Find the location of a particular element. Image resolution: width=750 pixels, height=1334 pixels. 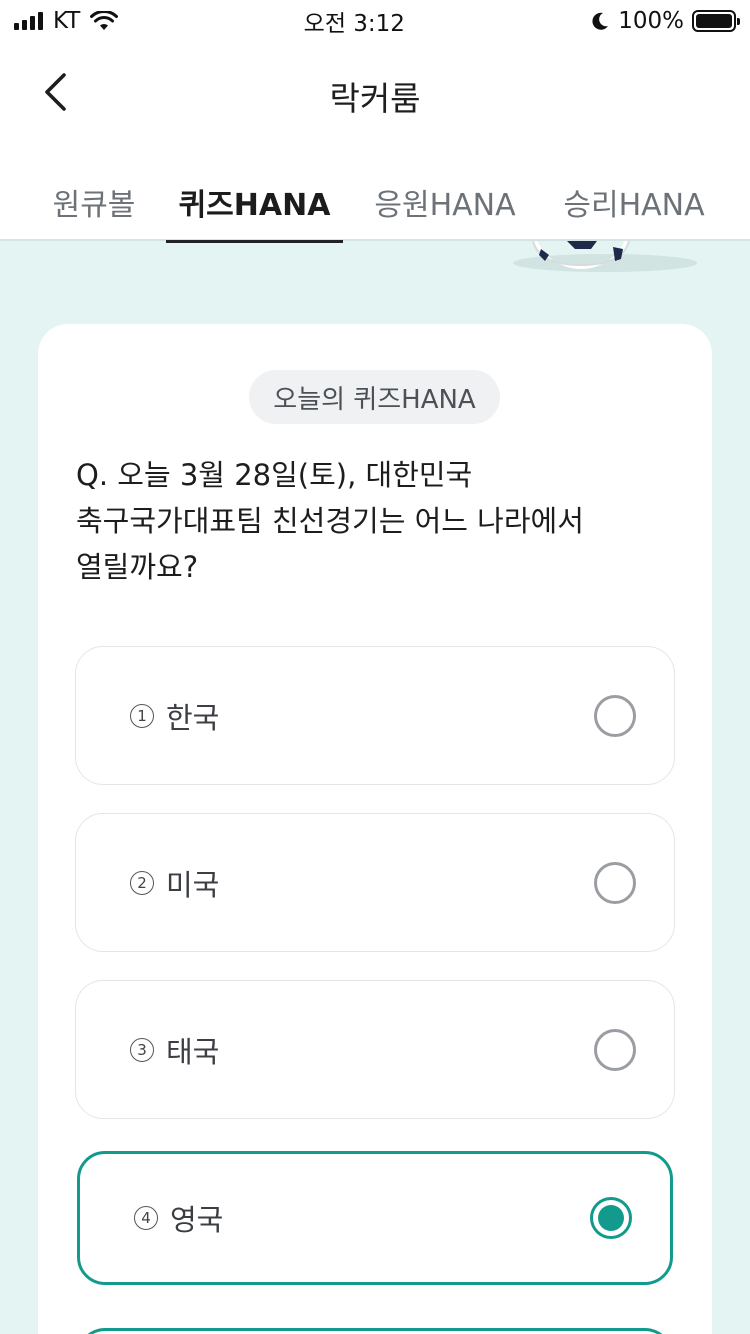

tab-onequeue-ball: 원큐볼 is located at coordinates (94, 193).